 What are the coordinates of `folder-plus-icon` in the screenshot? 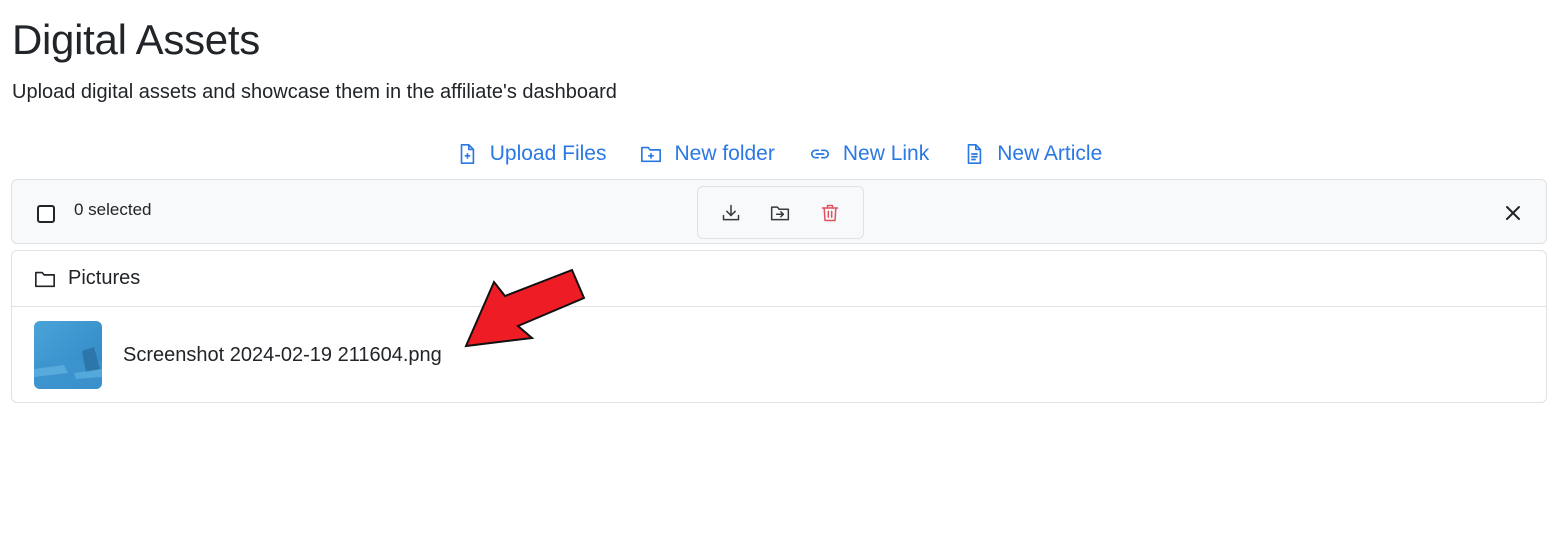 It's located at (651, 154).